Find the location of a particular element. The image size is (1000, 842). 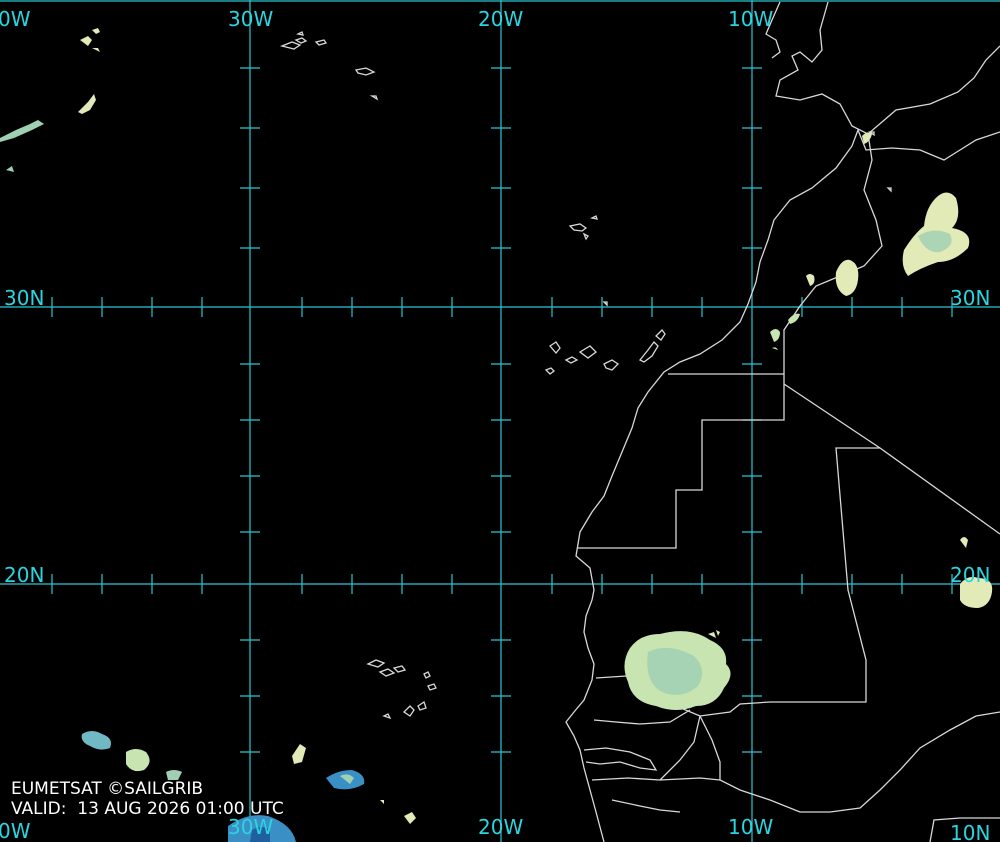

lon-label-top-0: 0W is located at coordinates (15, 19).